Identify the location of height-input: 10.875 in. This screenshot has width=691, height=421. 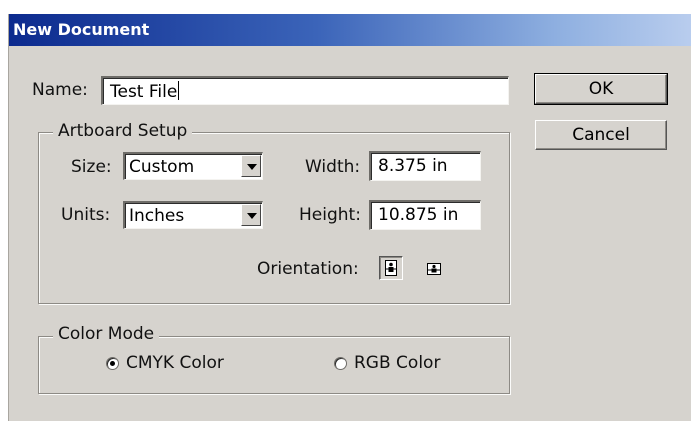
(425, 215).